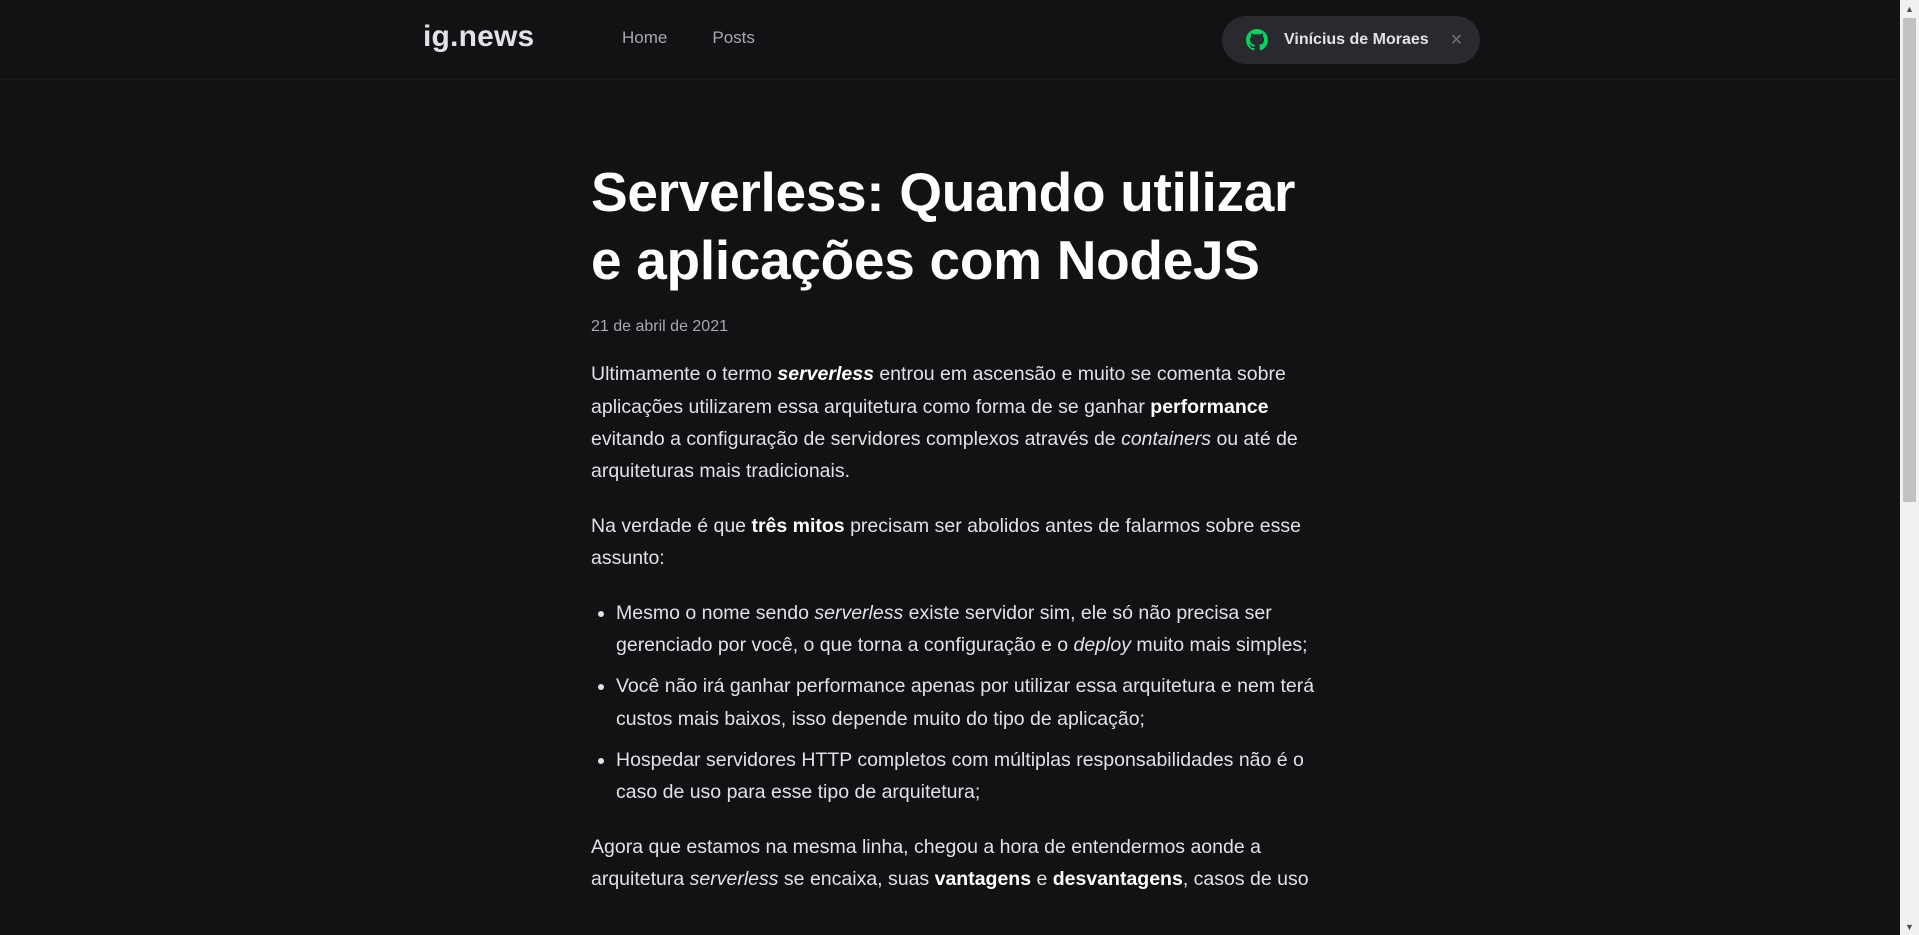  What do you see at coordinates (1457, 40) in the screenshot?
I see `close-icon: ×` at bounding box center [1457, 40].